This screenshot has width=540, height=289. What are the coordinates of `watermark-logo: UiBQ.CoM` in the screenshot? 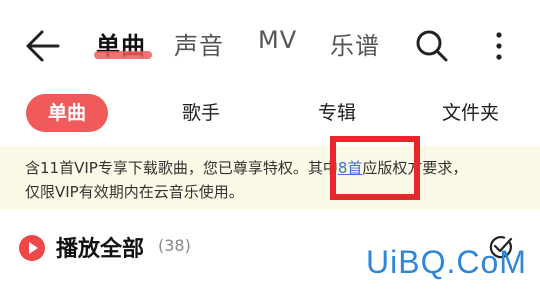 It's located at (446, 262).